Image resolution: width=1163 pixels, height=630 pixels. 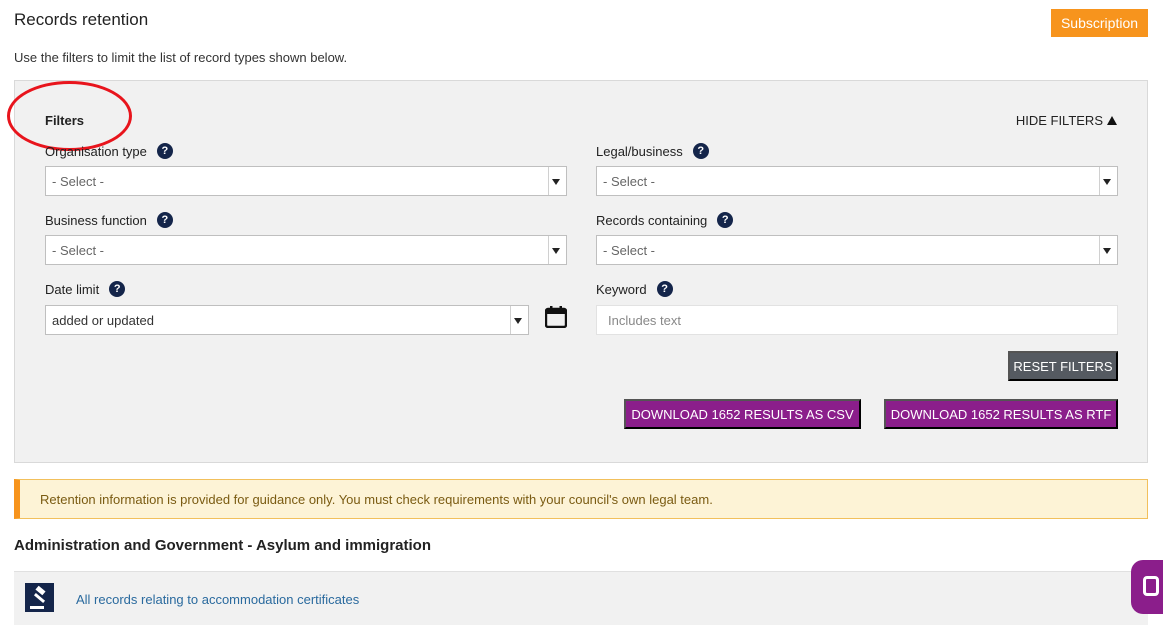 What do you see at coordinates (306, 250) in the screenshot?
I see `business-function-select: - Select -` at bounding box center [306, 250].